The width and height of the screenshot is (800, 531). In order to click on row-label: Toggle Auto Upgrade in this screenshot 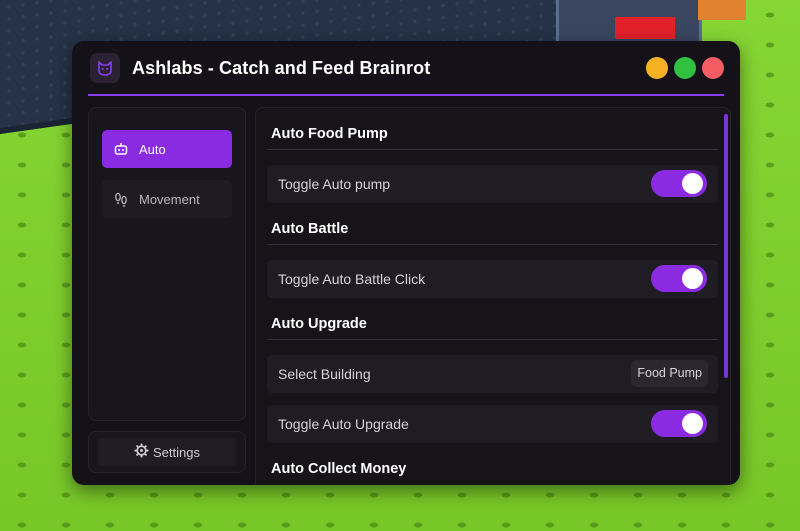, I will do `click(343, 424)`.